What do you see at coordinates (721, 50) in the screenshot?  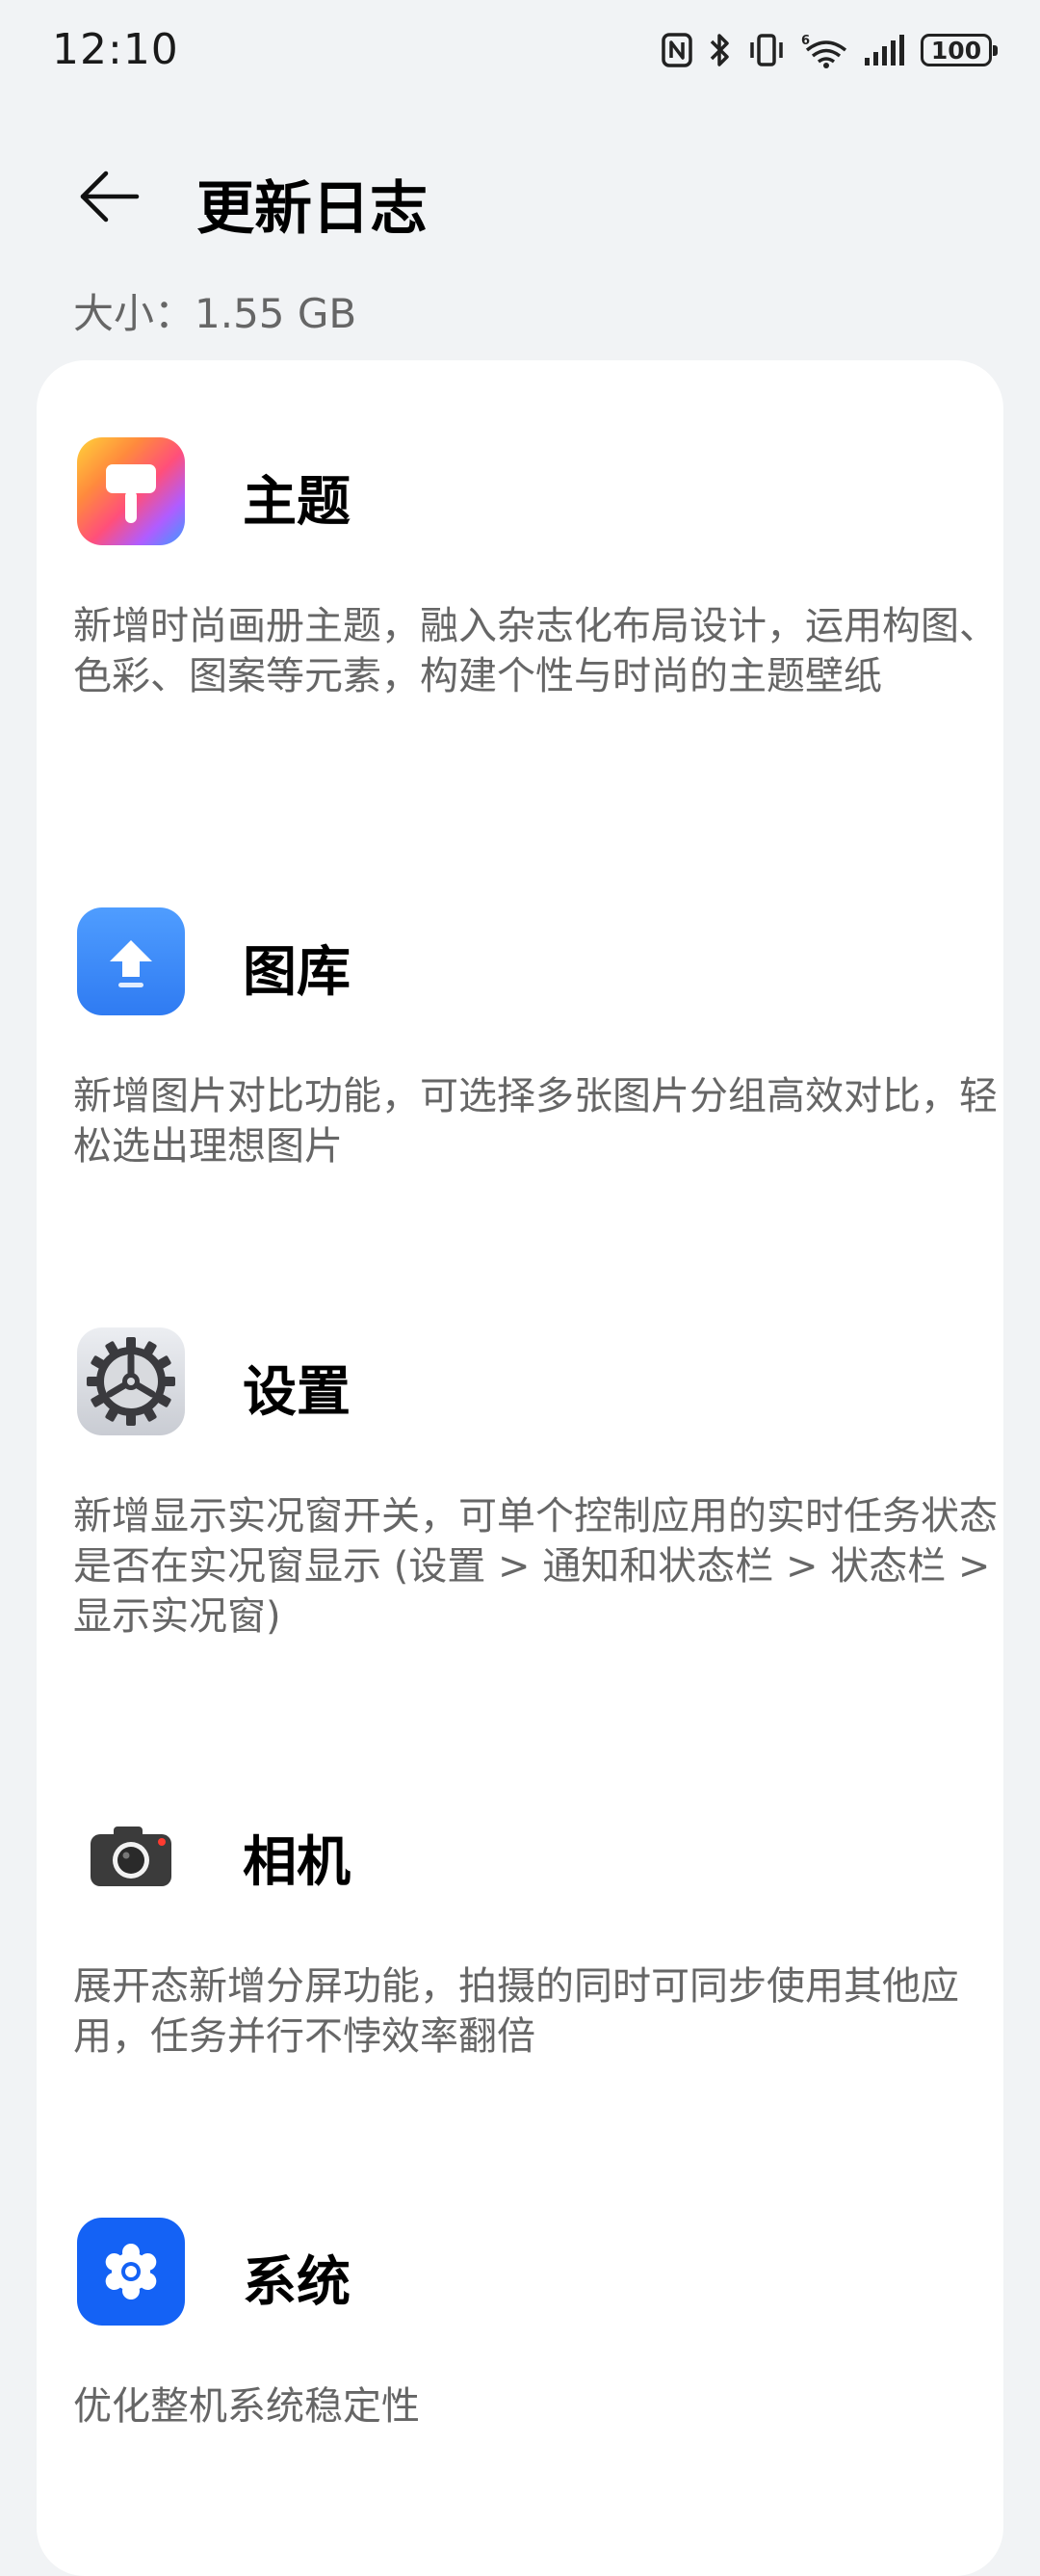 I see `bluetooth-icon` at bounding box center [721, 50].